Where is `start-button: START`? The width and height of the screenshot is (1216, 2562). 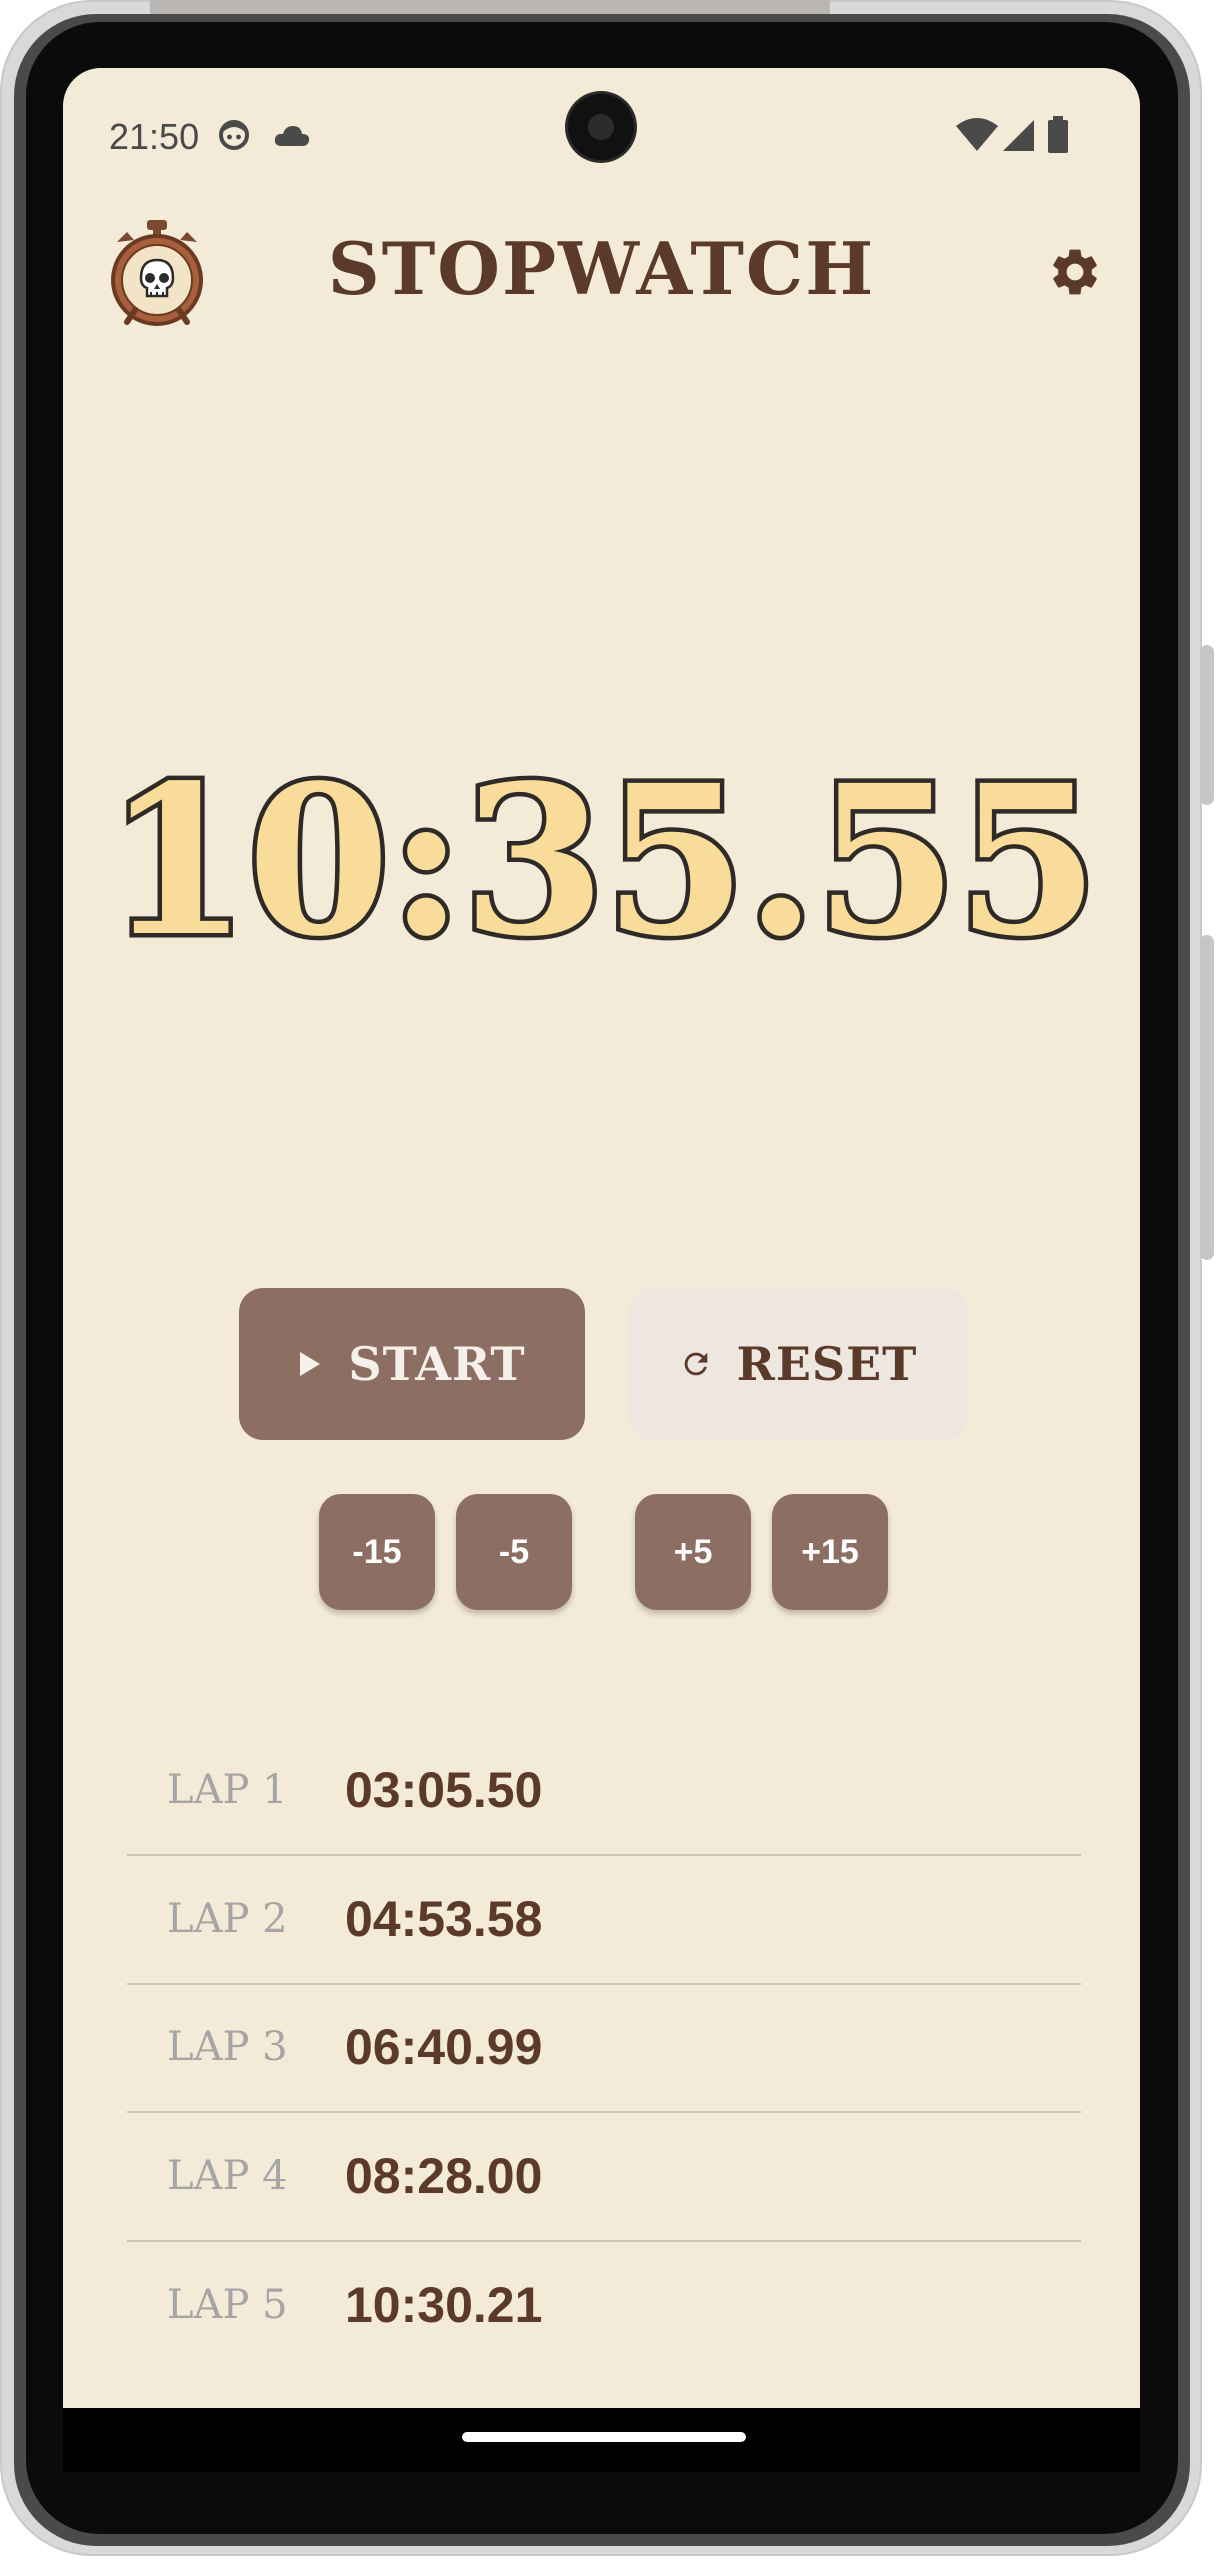 start-button: START is located at coordinates (412, 1364).